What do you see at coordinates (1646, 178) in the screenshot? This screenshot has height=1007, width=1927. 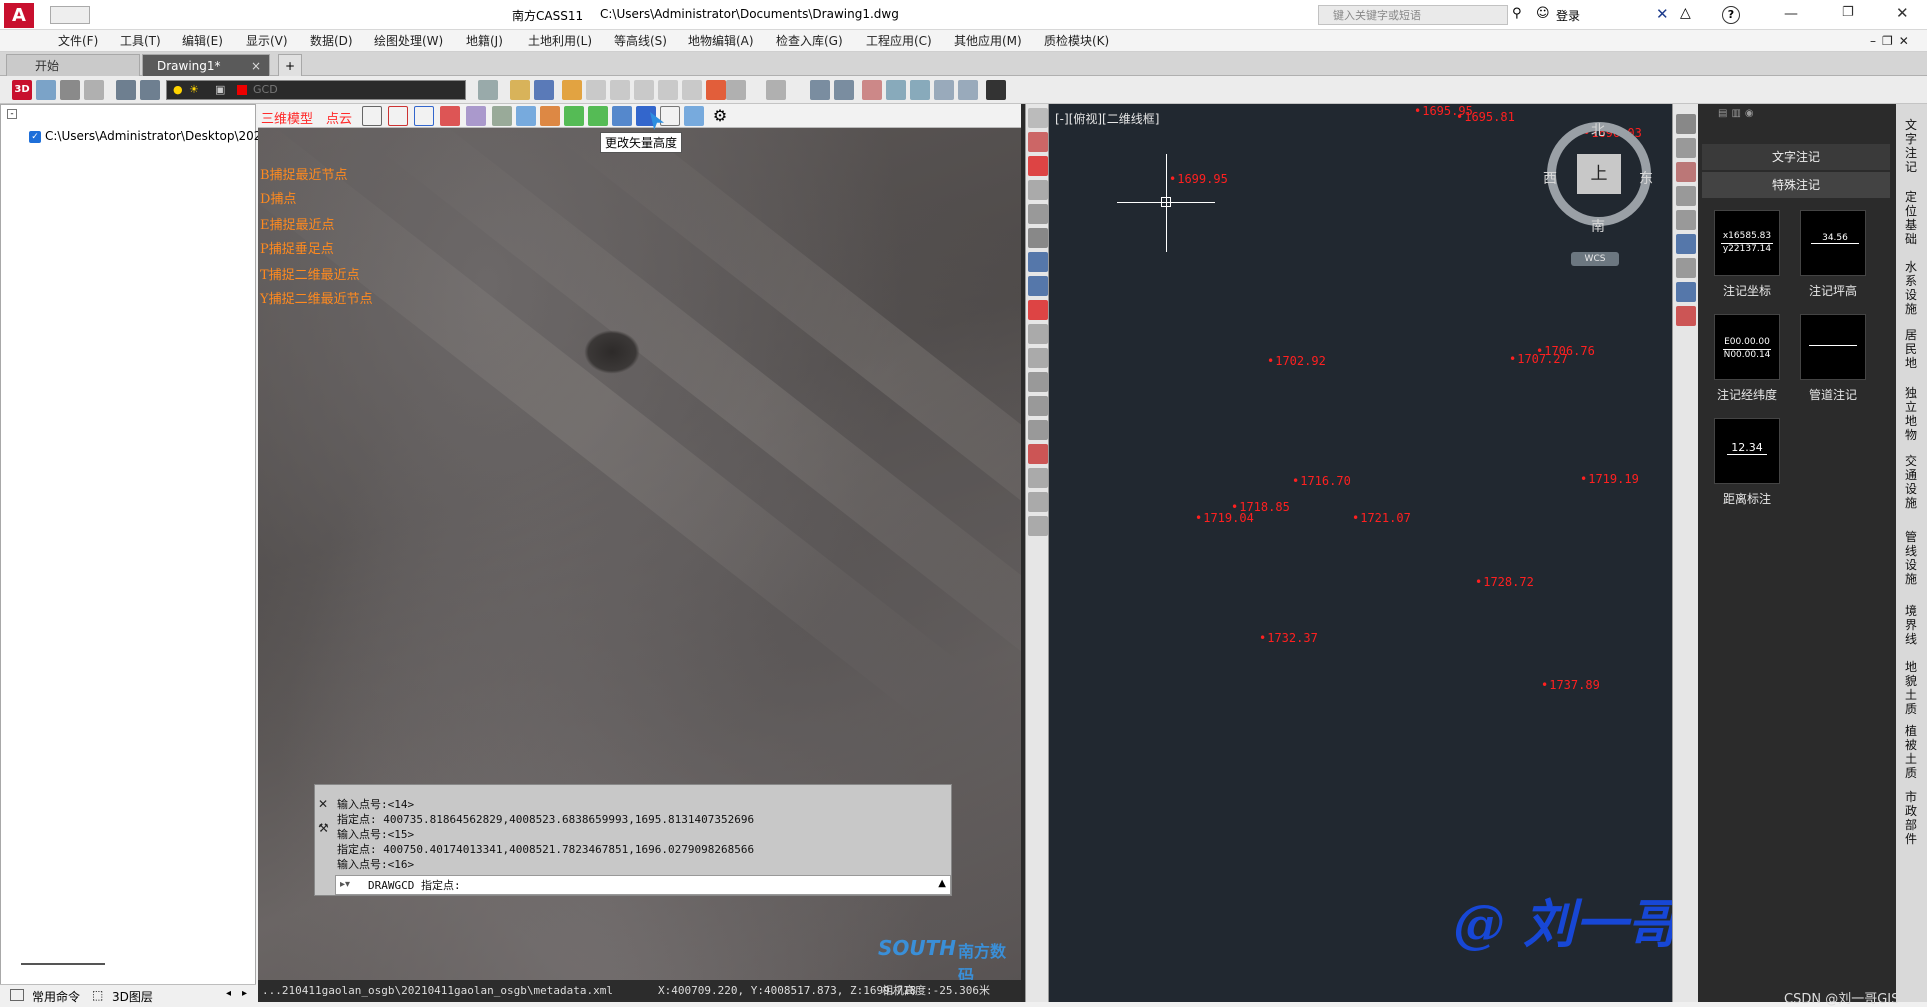 I see `compass-east: 东` at bounding box center [1646, 178].